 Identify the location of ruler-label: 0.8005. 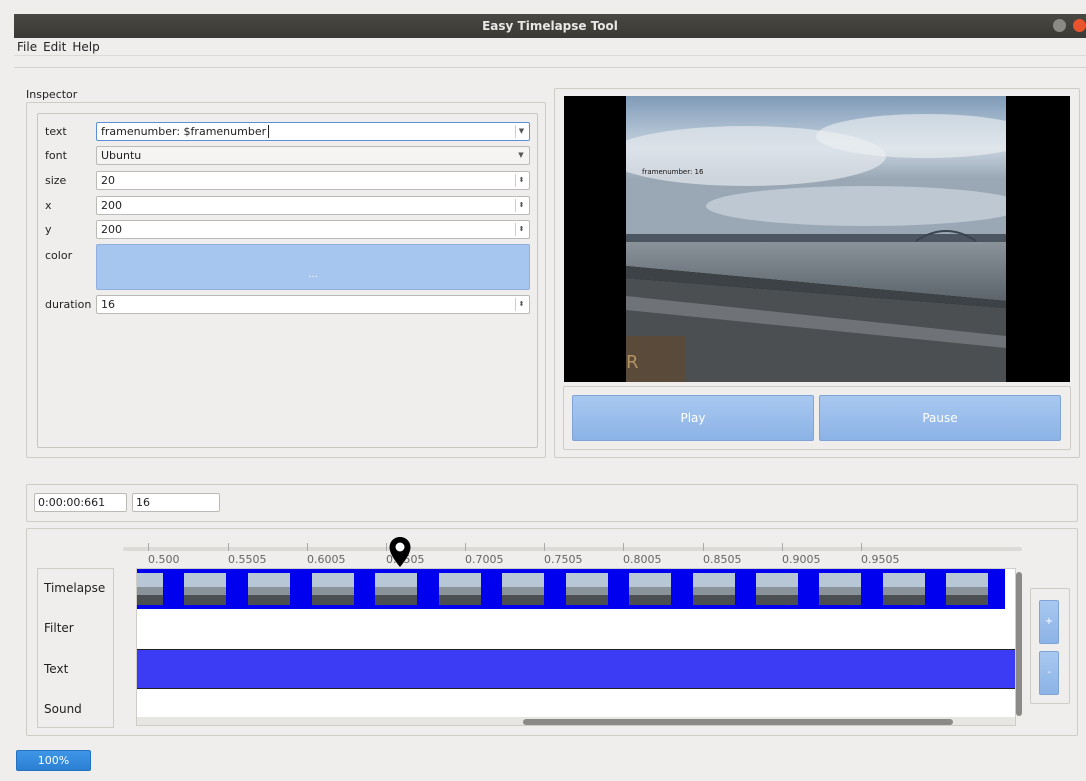
(642, 559).